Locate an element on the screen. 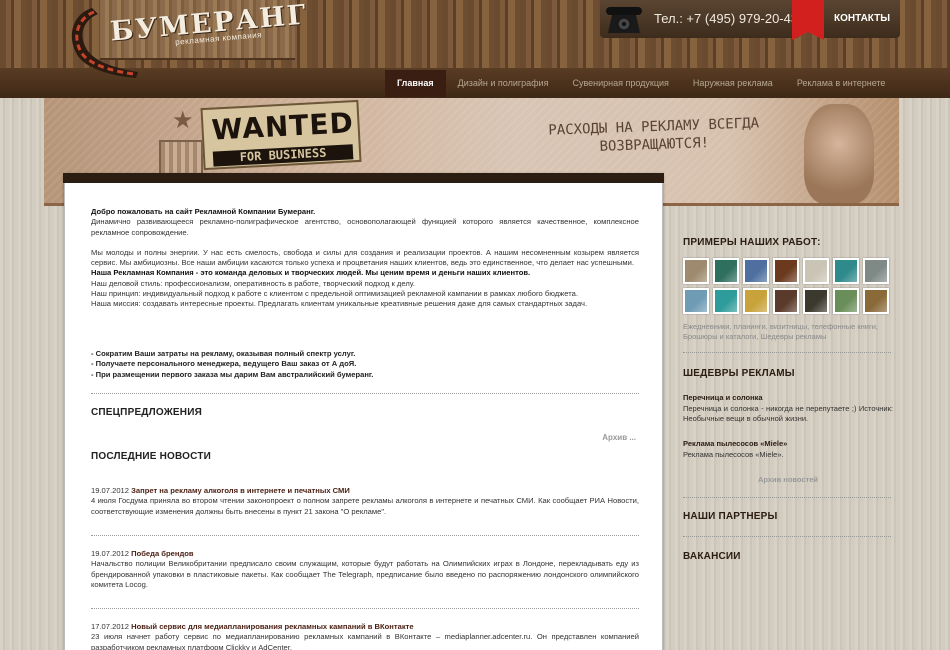 The image size is (950, 650). portrait-image is located at coordinates (839, 153).